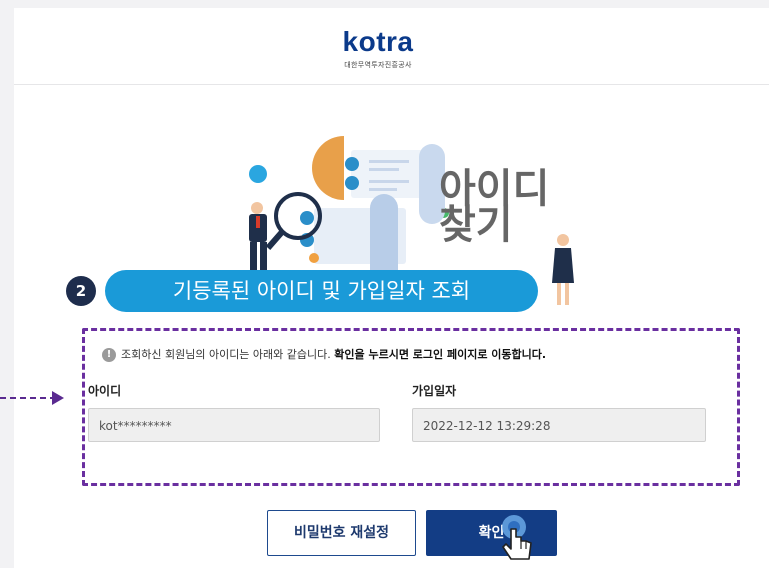 This screenshot has height=568, width=769. I want to click on hero-title-line2: 찾기, so click(476, 225).